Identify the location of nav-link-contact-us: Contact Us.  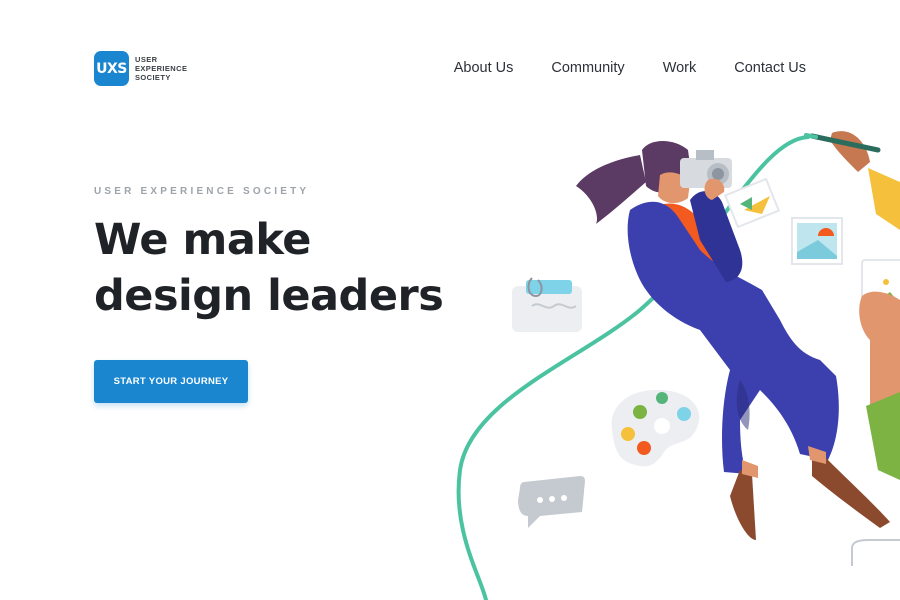
(770, 68).